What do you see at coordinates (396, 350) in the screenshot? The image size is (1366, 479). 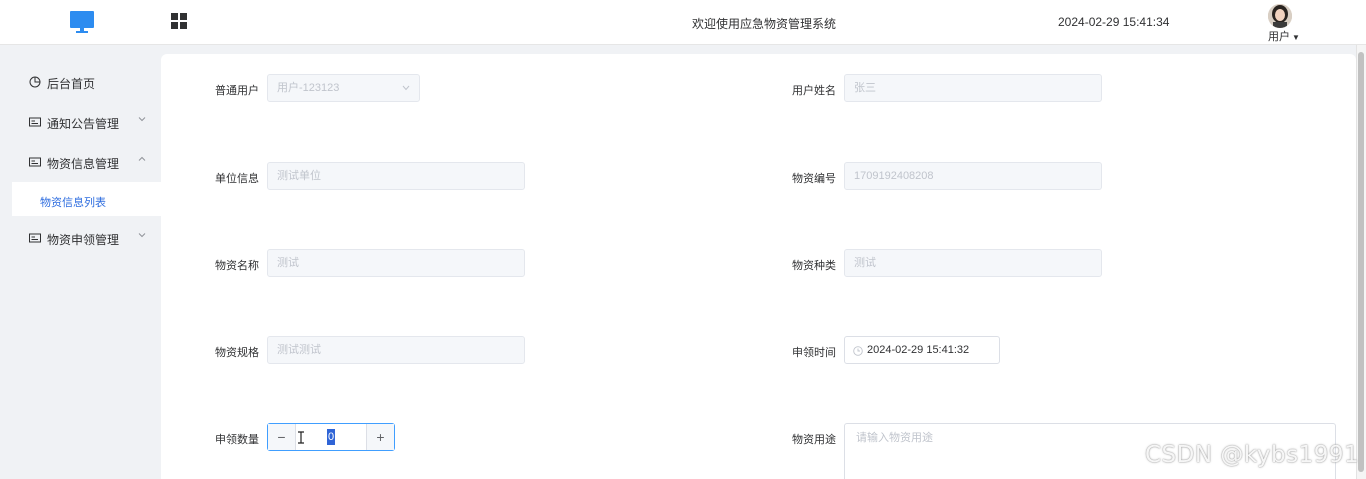 I see `material-spec-field: 测试测试` at bounding box center [396, 350].